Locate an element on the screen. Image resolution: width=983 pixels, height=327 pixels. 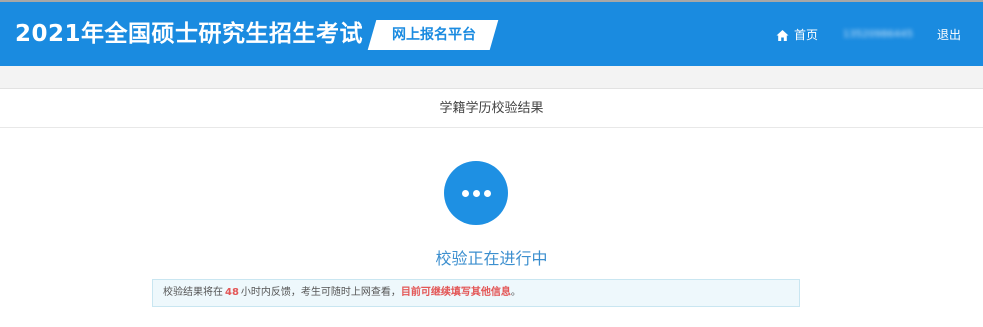
home-icon is located at coordinates (782, 35).